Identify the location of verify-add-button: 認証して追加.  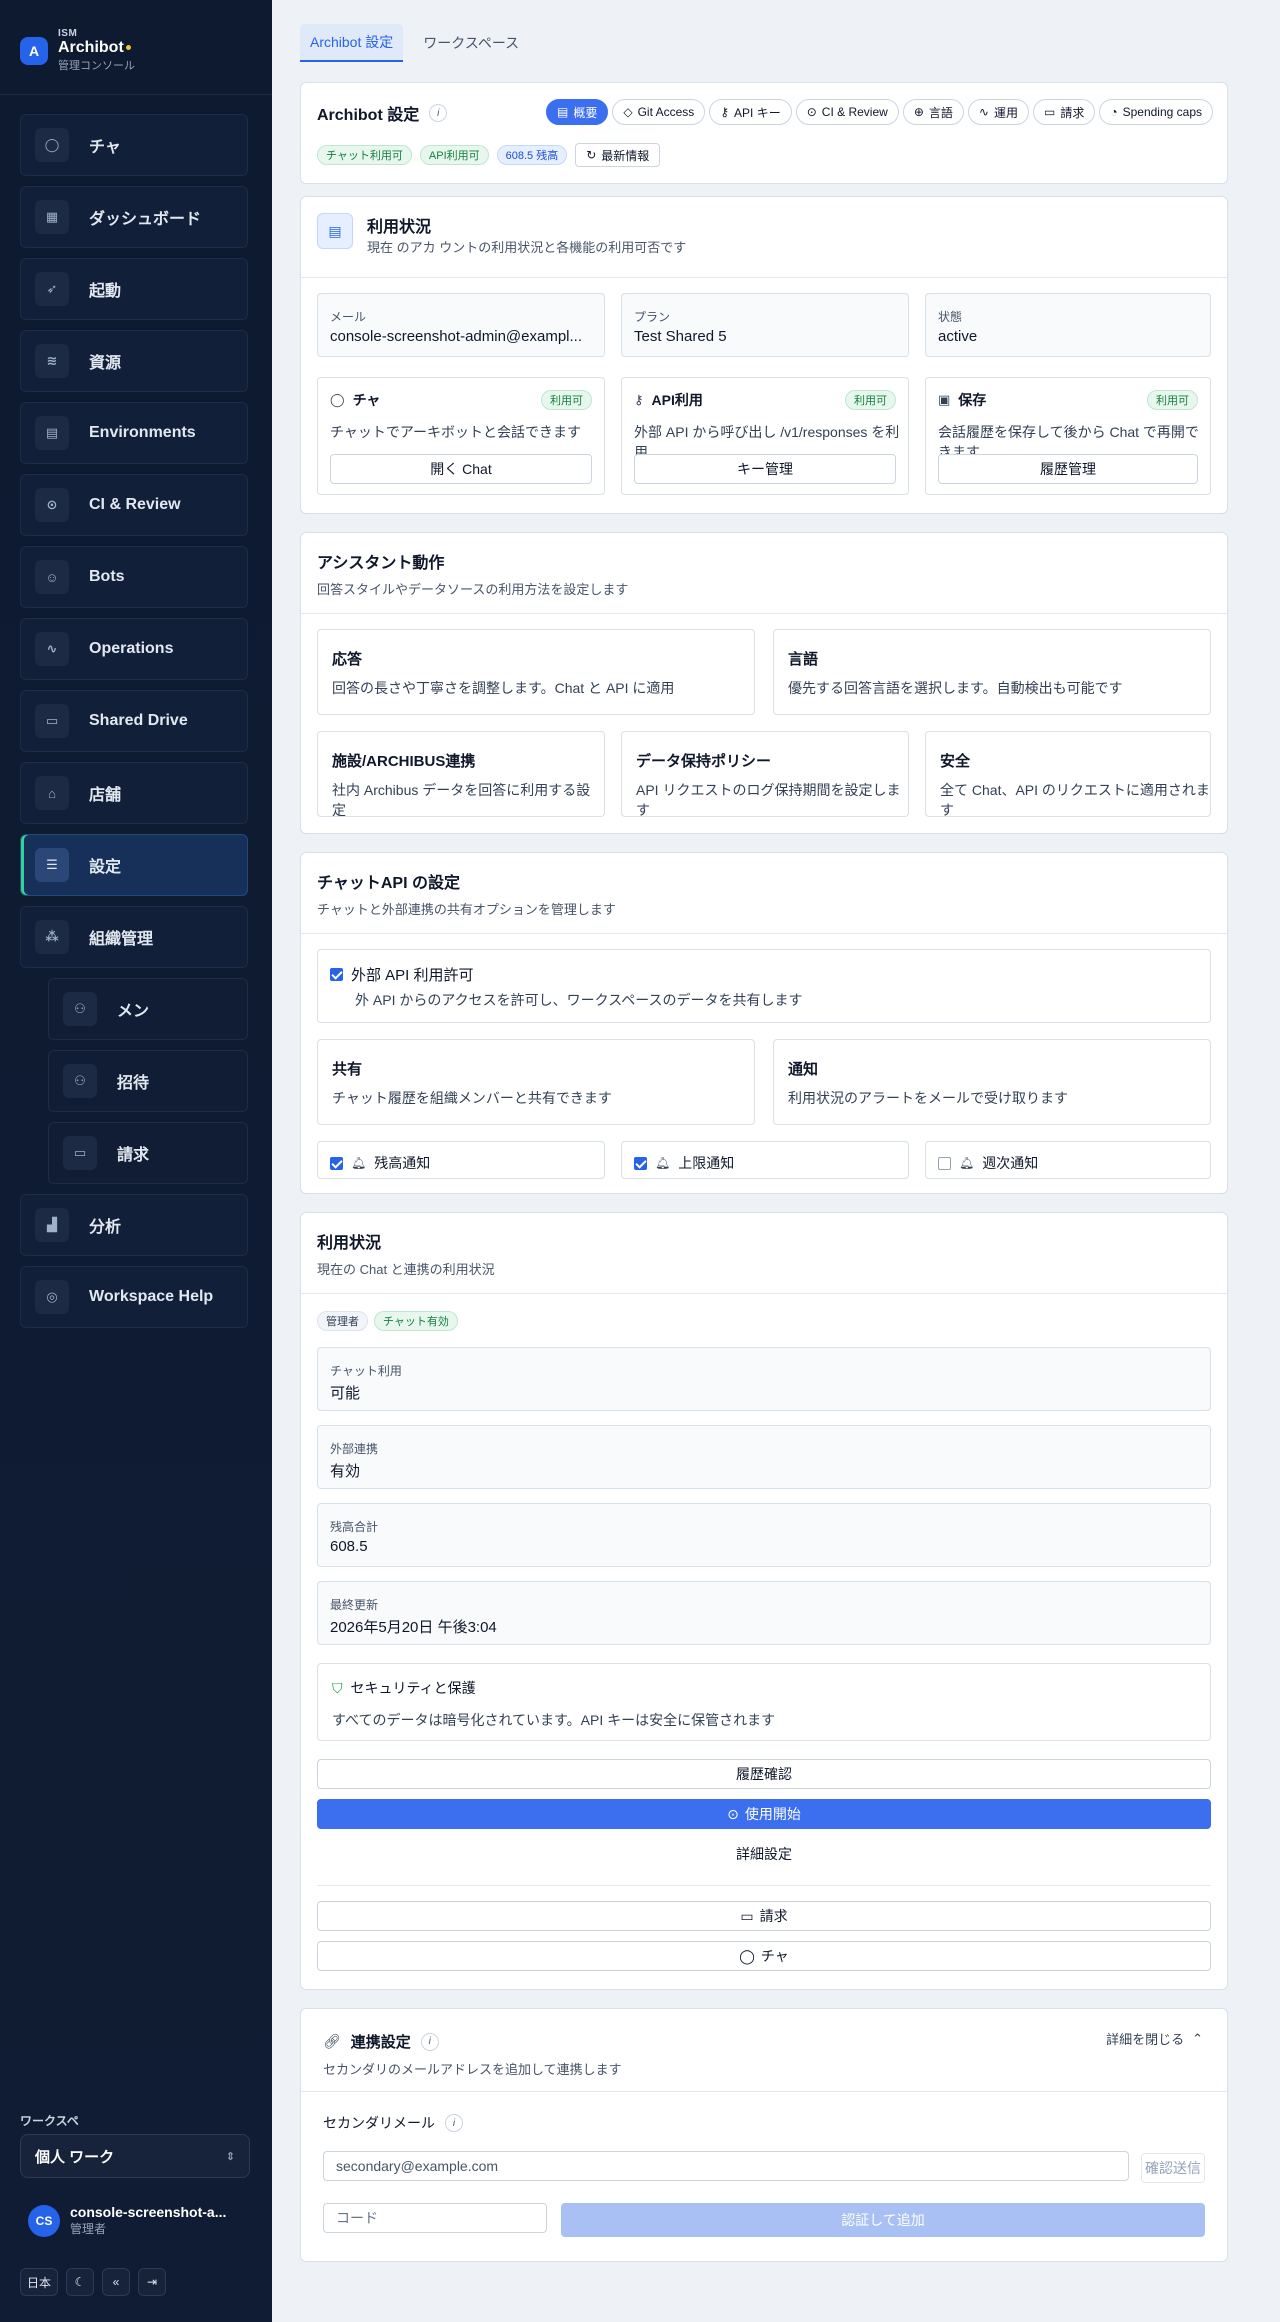
(883, 2220).